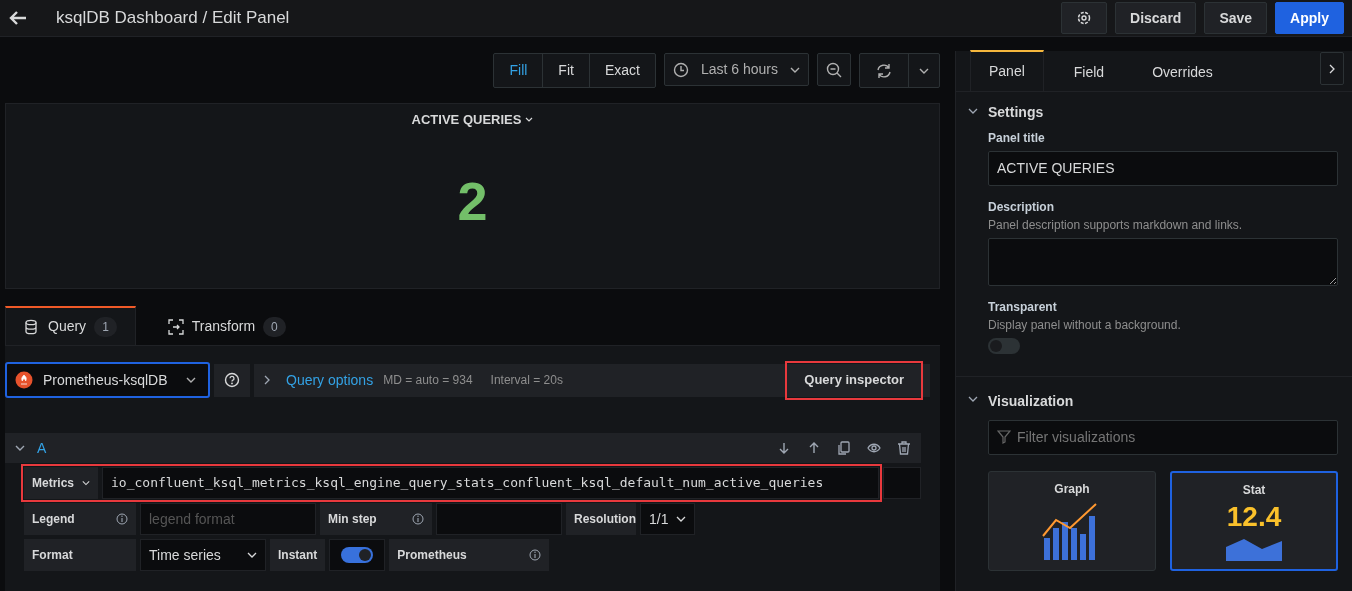 Image resolution: width=1352 pixels, height=591 pixels. I want to click on database-icon, so click(32, 326).